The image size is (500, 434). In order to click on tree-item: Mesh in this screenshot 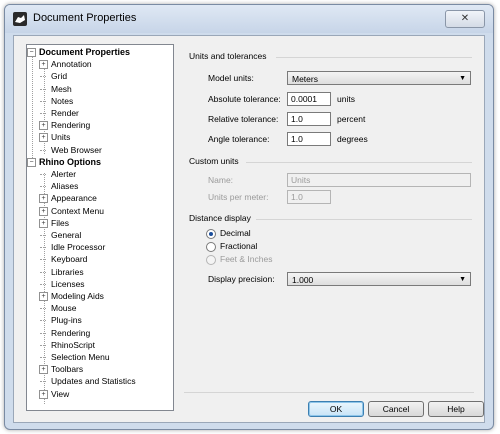, I will do `click(61, 89)`.